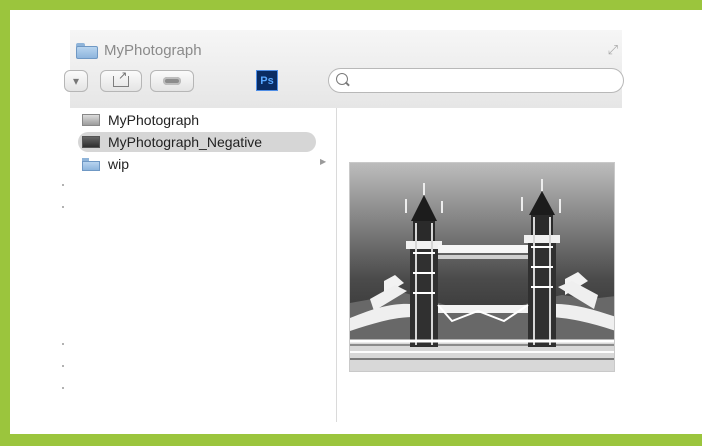  Describe the element at coordinates (76, 81) in the screenshot. I see `action-button: ▾` at that location.